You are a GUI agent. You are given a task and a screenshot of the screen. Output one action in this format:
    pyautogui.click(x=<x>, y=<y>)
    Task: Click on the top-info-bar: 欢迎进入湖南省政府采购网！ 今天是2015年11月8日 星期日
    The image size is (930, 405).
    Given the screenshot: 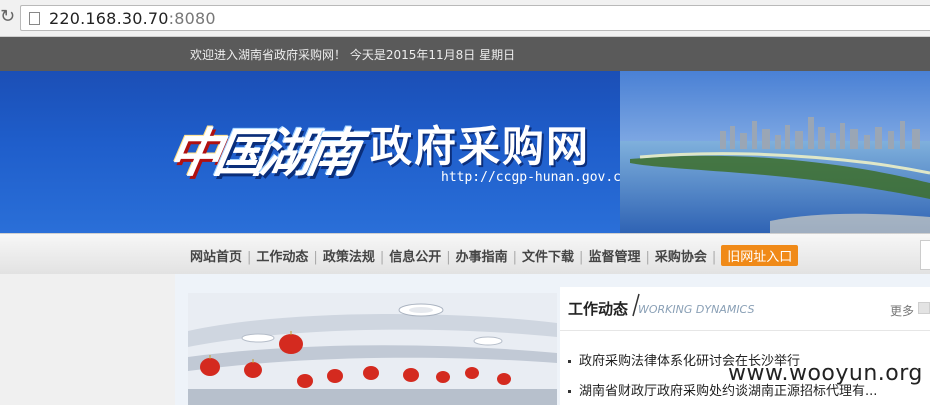 What is the action you would take?
    pyautogui.click(x=465, y=54)
    